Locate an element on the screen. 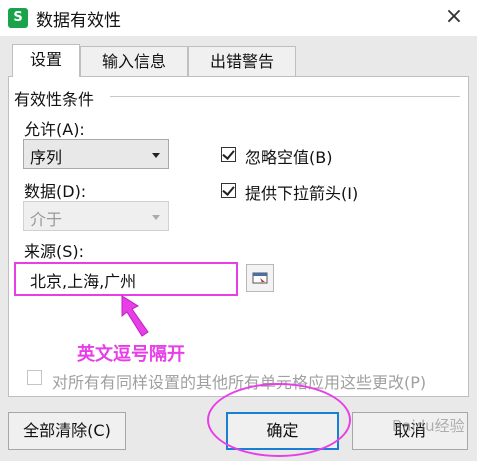 The height and width of the screenshot is (461, 477). data-select: 介于 is located at coordinates (96, 216).